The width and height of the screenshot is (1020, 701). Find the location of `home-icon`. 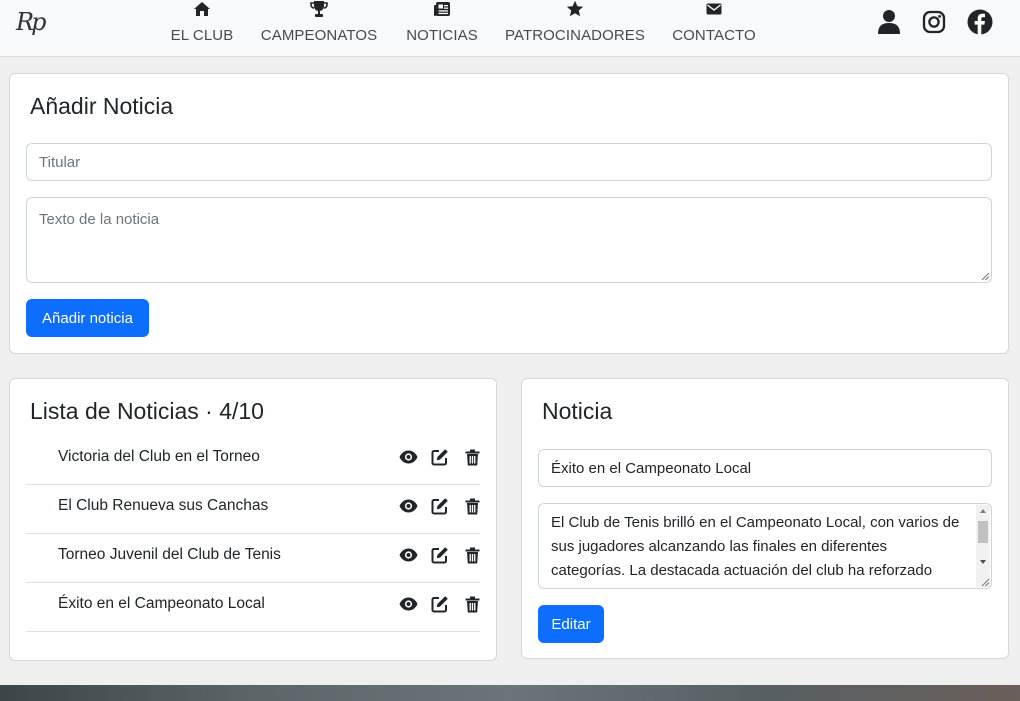

home-icon is located at coordinates (202, 10).